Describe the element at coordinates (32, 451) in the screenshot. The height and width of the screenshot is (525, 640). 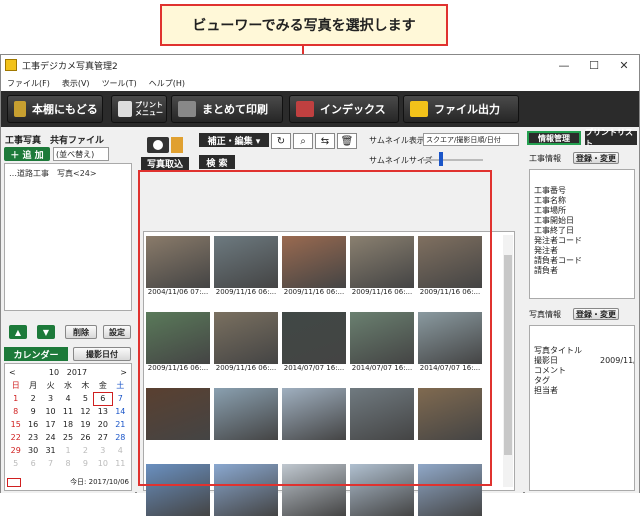
I see `calendar-day: 30` at that location.